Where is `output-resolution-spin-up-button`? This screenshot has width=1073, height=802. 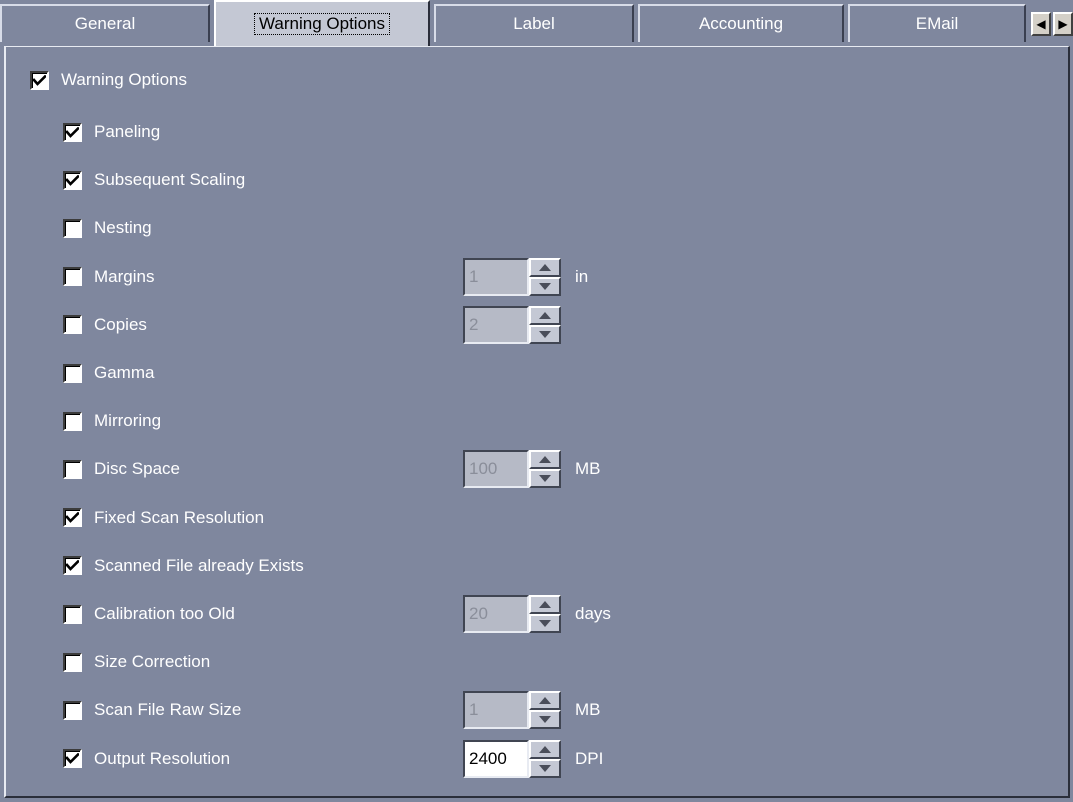
output-resolution-spin-up-button is located at coordinates (545, 749).